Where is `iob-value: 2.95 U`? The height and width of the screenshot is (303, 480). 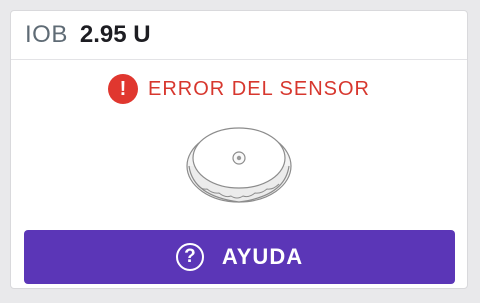
iob-value: 2.95 U is located at coordinates (115, 34).